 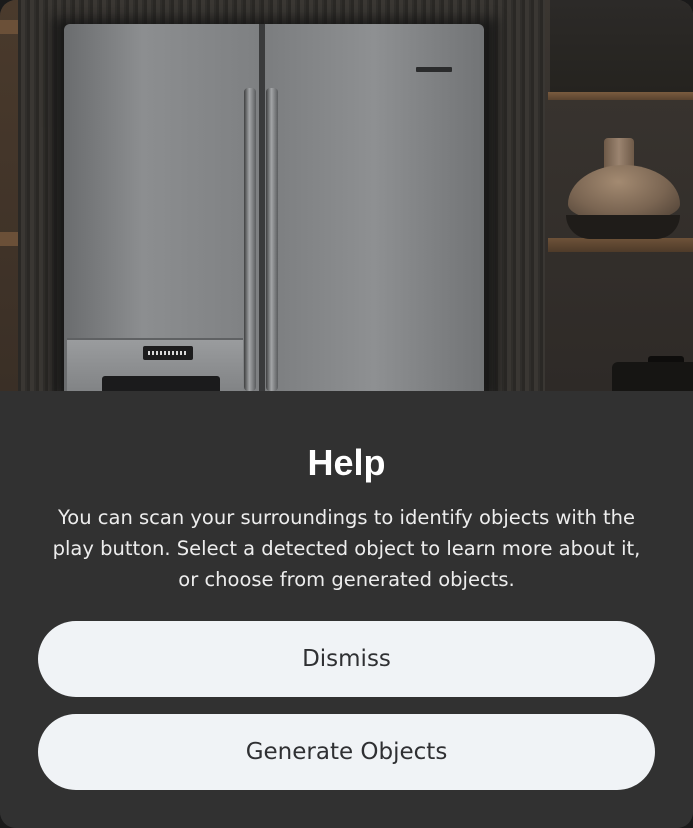 I want to click on vase-bowl, so click(x=623, y=227).